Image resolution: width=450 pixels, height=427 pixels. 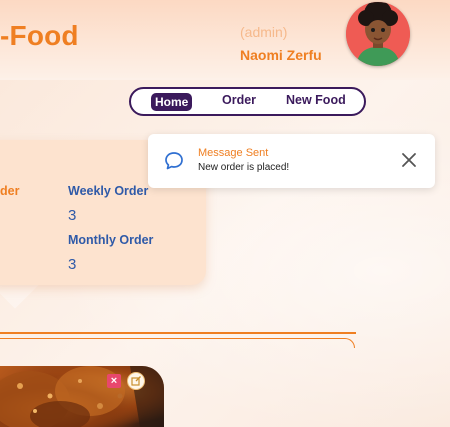 What do you see at coordinates (244, 167) in the screenshot?
I see `toast-message: New order is placed!` at bounding box center [244, 167].